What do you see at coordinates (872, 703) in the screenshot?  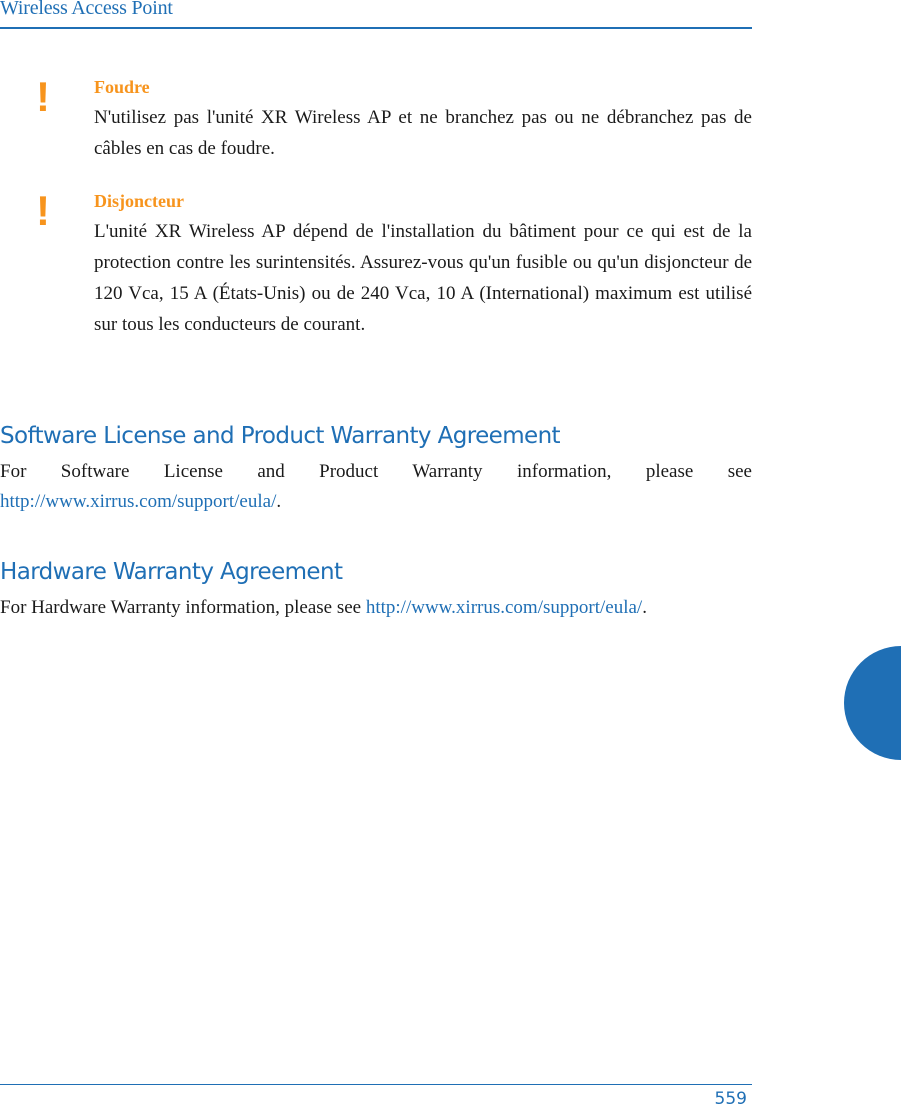 I see `chapter-thumb-tab` at bounding box center [872, 703].